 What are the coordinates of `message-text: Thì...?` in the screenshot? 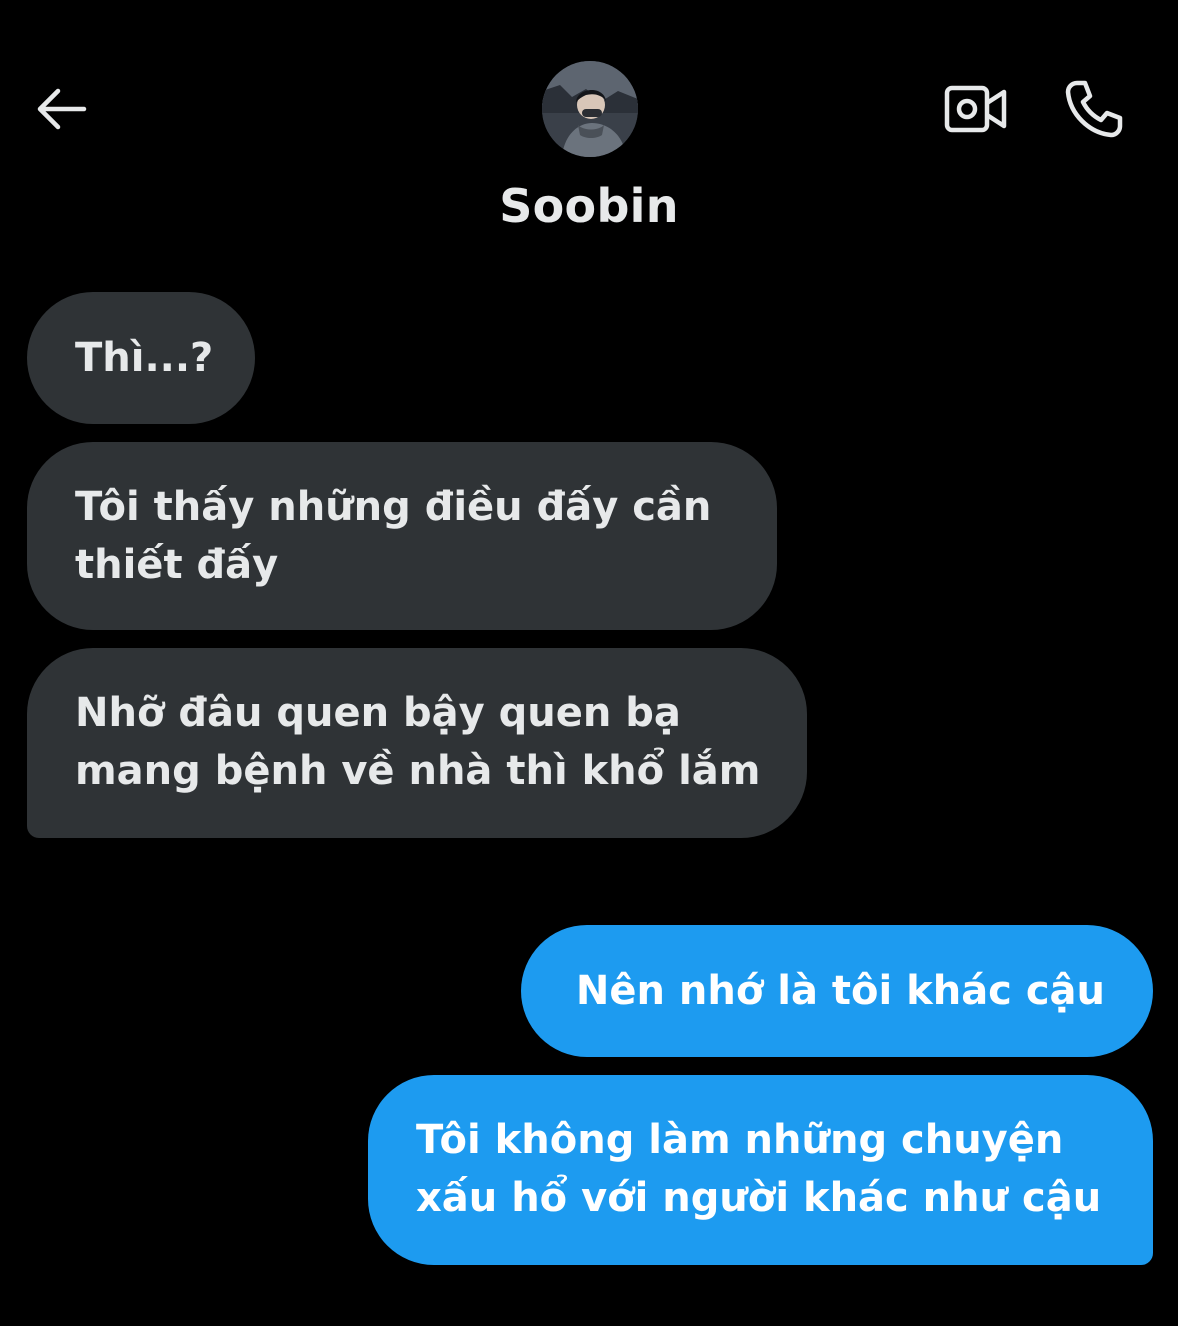 It's located at (144, 358).